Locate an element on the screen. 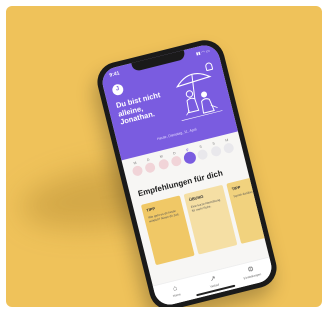  nav-home: ⌂ Home is located at coordinates (176, 291).